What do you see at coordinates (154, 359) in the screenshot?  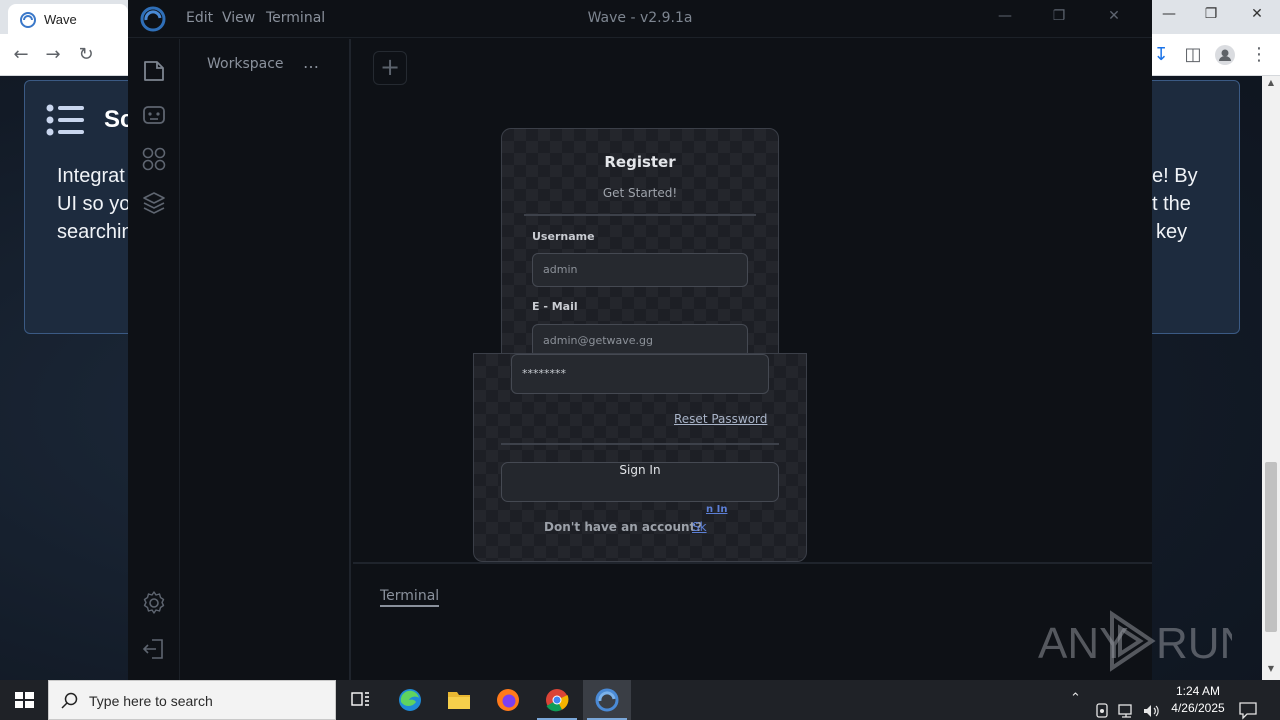 I see `wave-sidebar` at bounding box center [154, 359].